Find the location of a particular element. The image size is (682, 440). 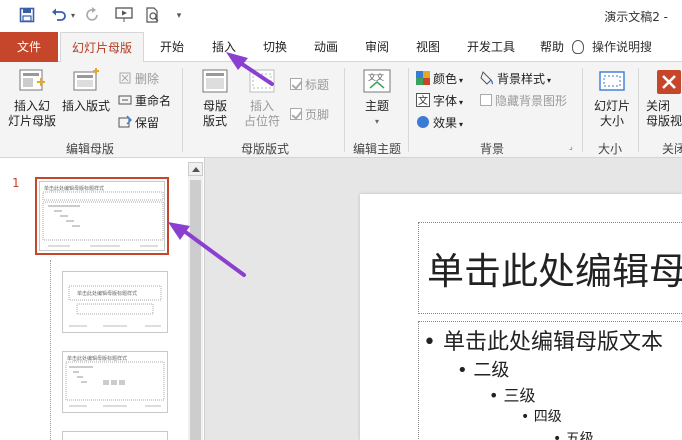

background-styles-label: 背景样式 is located at coordinates (521, 79).